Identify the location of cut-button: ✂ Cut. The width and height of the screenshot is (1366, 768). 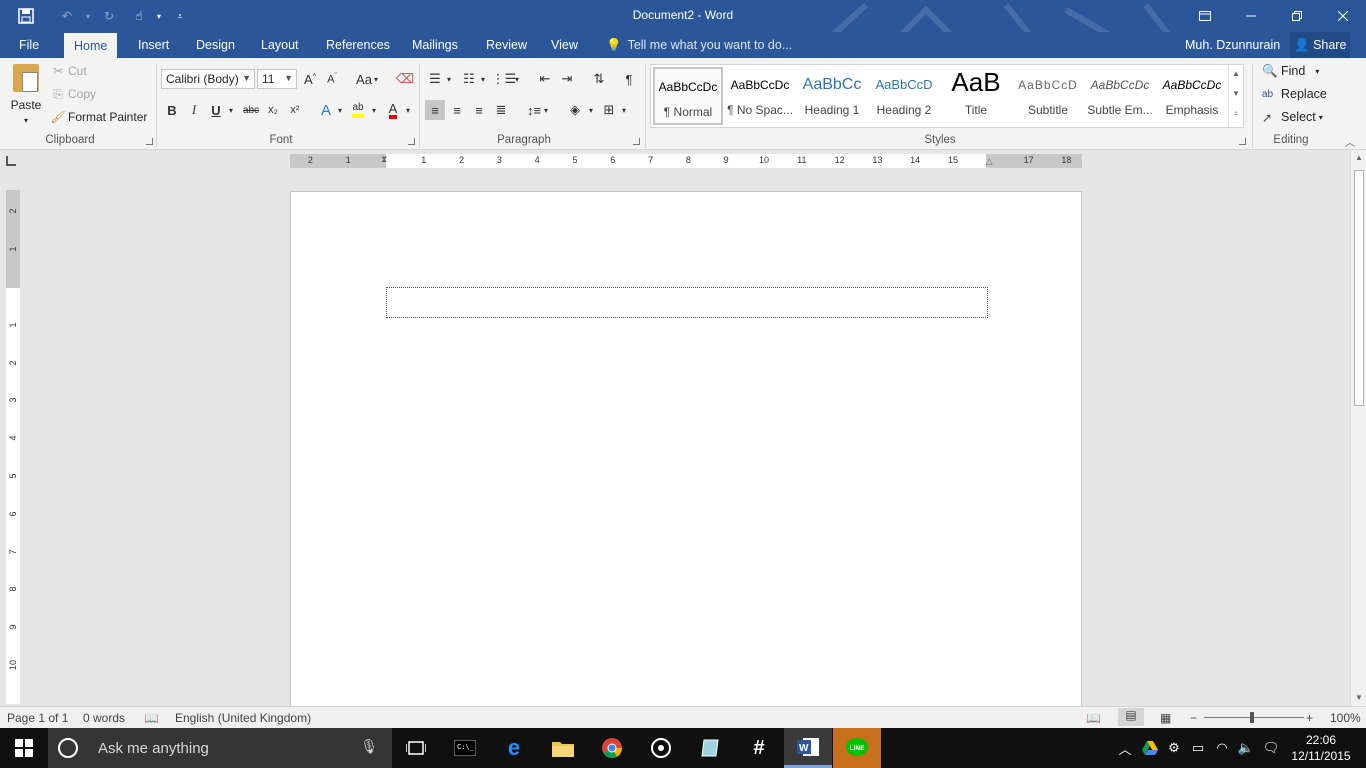
(68, 71).